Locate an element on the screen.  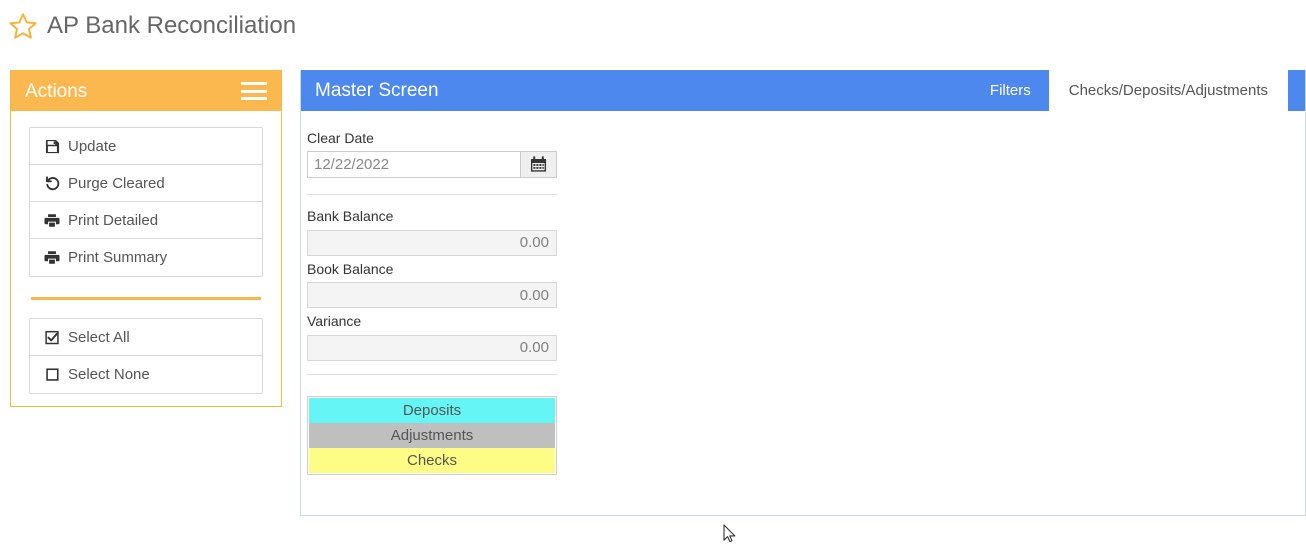
print-detailed-button-label: Print Detailed is located at coordinates (113, 220).